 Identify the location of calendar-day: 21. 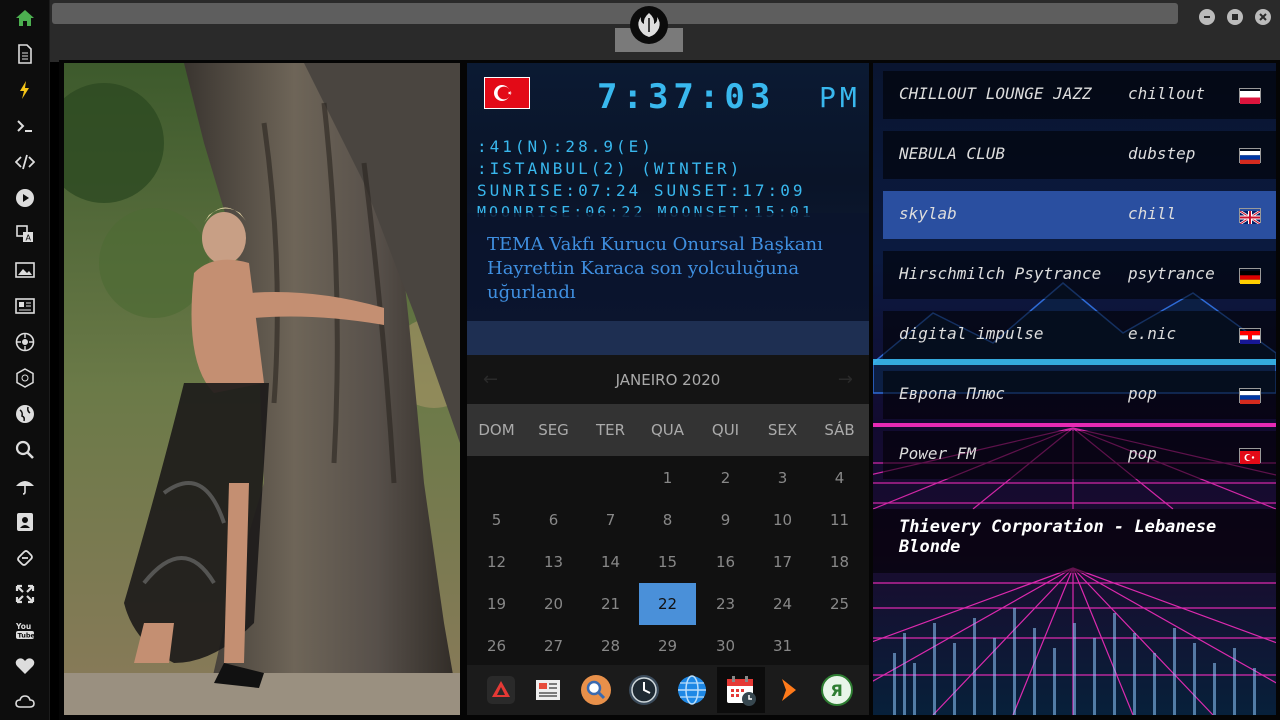
(610, 604).